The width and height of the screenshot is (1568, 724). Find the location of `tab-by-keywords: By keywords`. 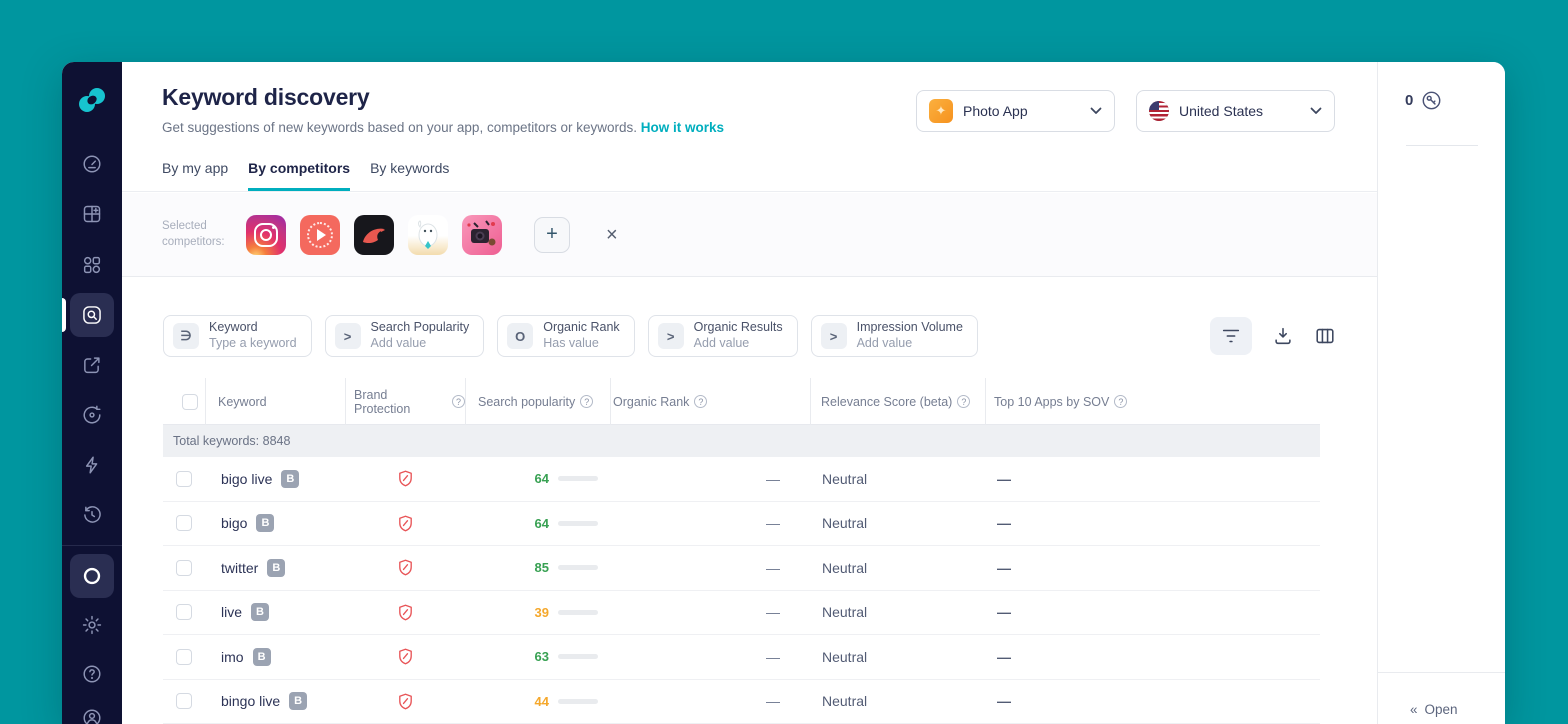

tab-by-keywords: By keywords is located at coordinates (409, 175).